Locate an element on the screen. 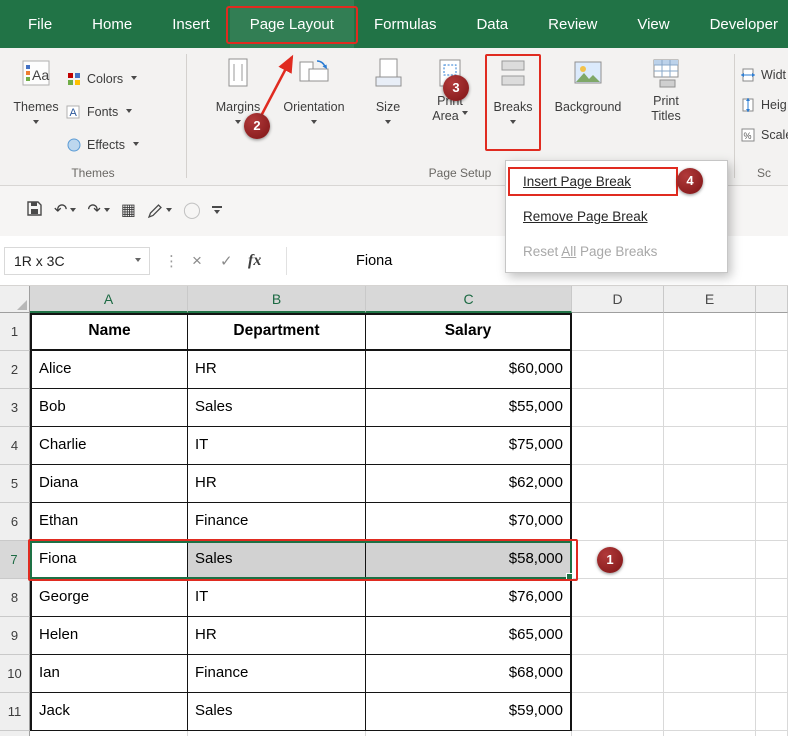 The width and height of the screenshot is (788, 736). cell-salary: $55,000 is located at coordinates (469, 408).